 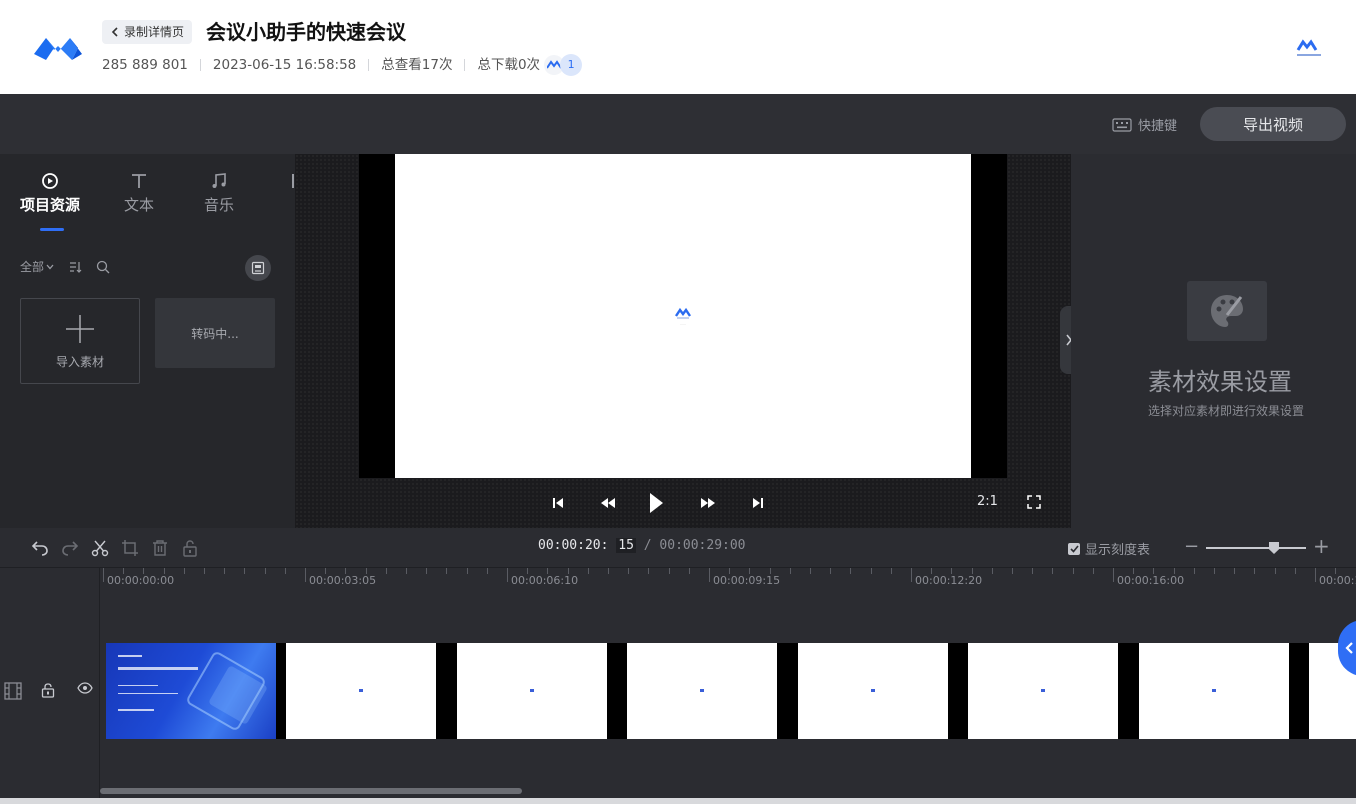 I want to click on export-video-button: 导出视频, so click(x=1273, y=124).